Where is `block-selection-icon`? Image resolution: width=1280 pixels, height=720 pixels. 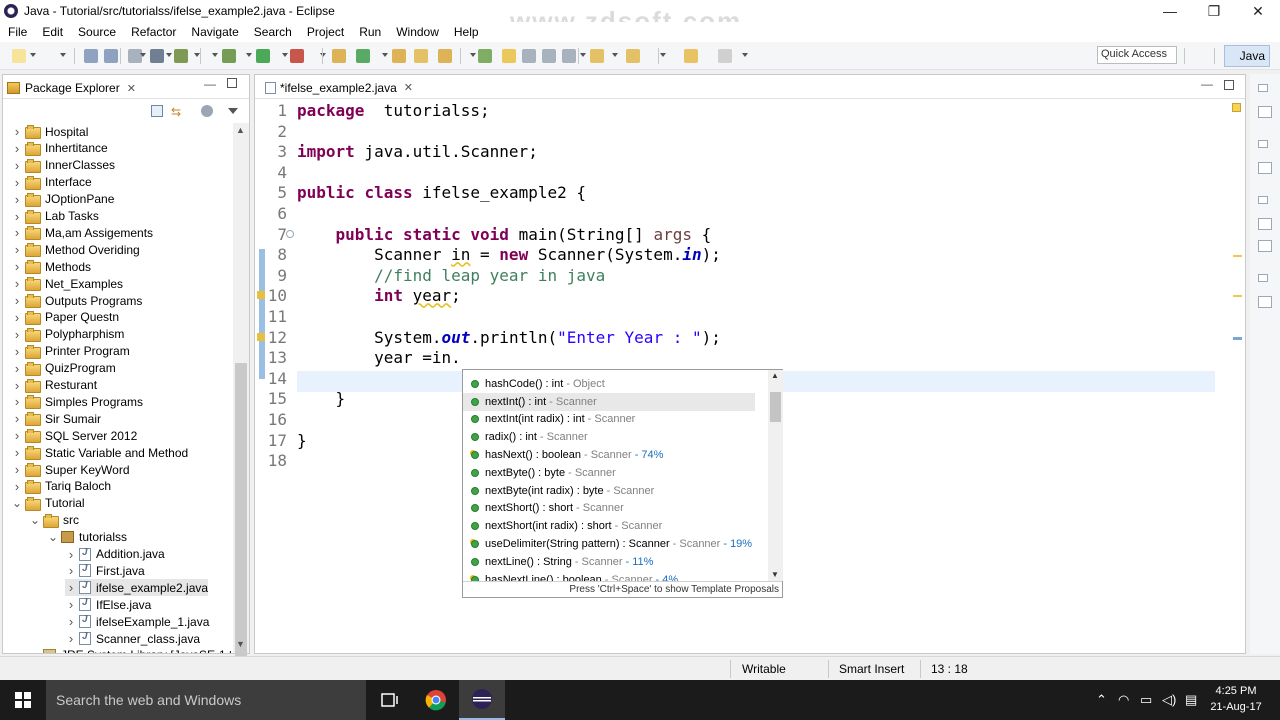 block-selection-icon is located at coordinates (549, 56).